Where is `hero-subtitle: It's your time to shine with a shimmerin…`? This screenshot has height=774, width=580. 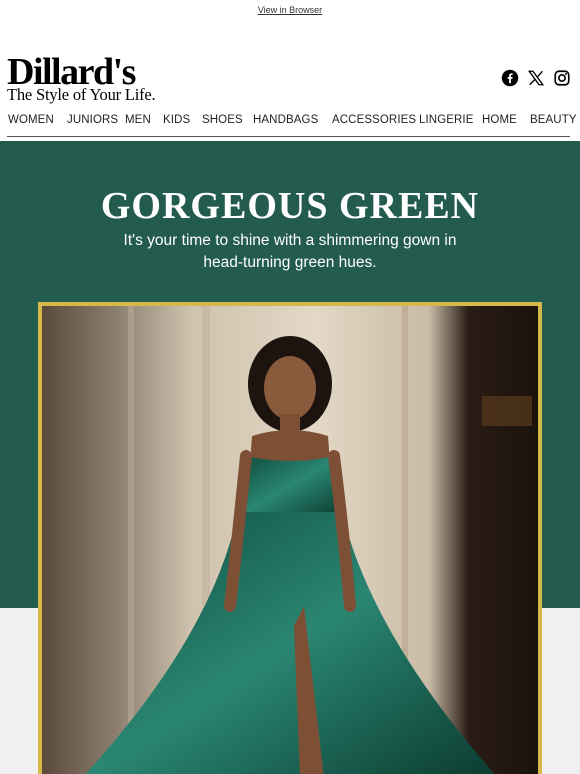 hero-subtitle: It's your time to shine with a shimmerin… is located at coordinates (290, 251).